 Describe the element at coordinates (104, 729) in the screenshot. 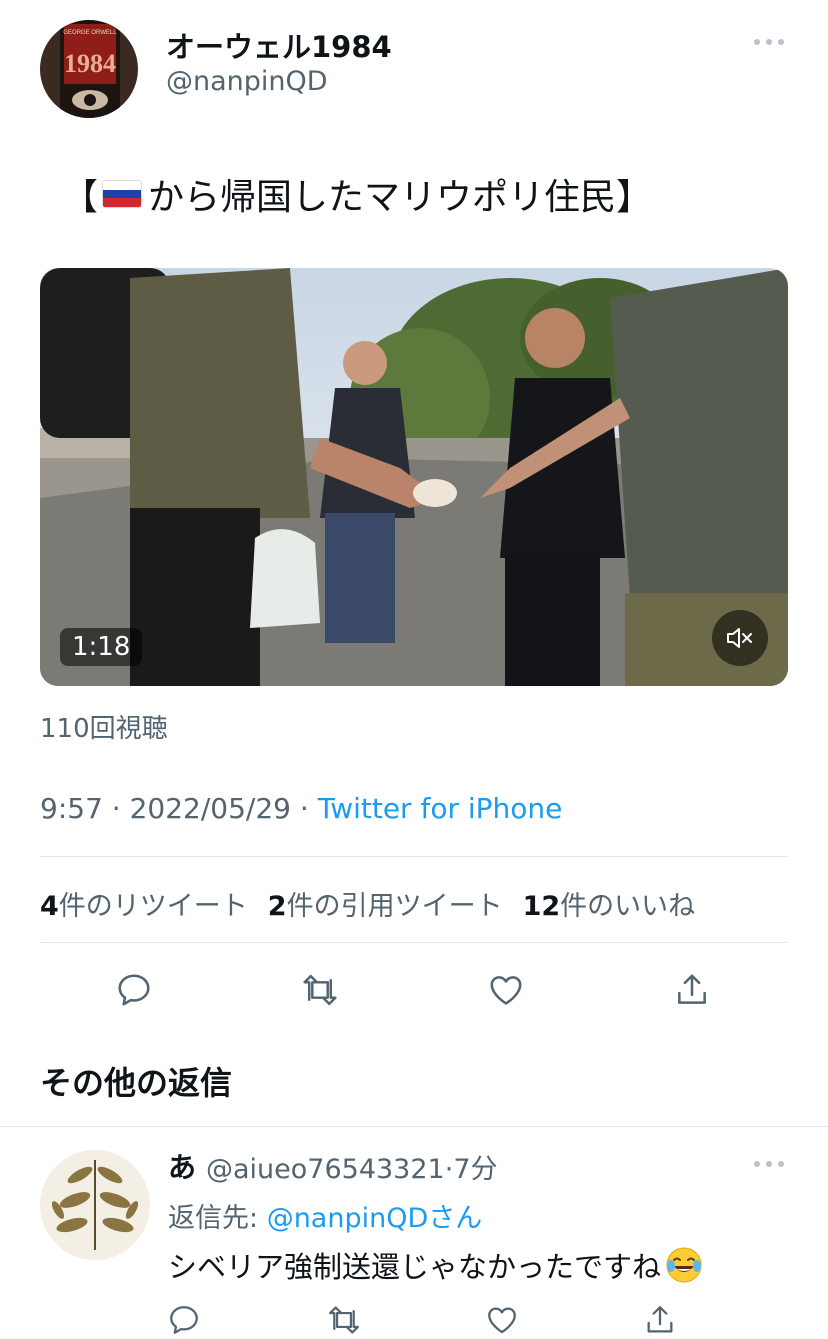

I see `view-count: 110回視聴` at that location.